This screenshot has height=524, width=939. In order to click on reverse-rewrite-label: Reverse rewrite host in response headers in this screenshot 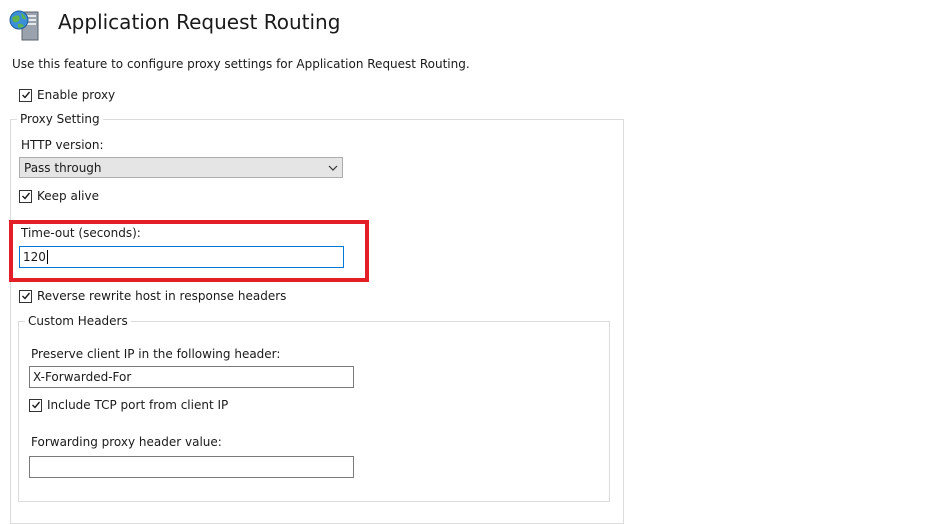, I will do `click(162, 296)`.